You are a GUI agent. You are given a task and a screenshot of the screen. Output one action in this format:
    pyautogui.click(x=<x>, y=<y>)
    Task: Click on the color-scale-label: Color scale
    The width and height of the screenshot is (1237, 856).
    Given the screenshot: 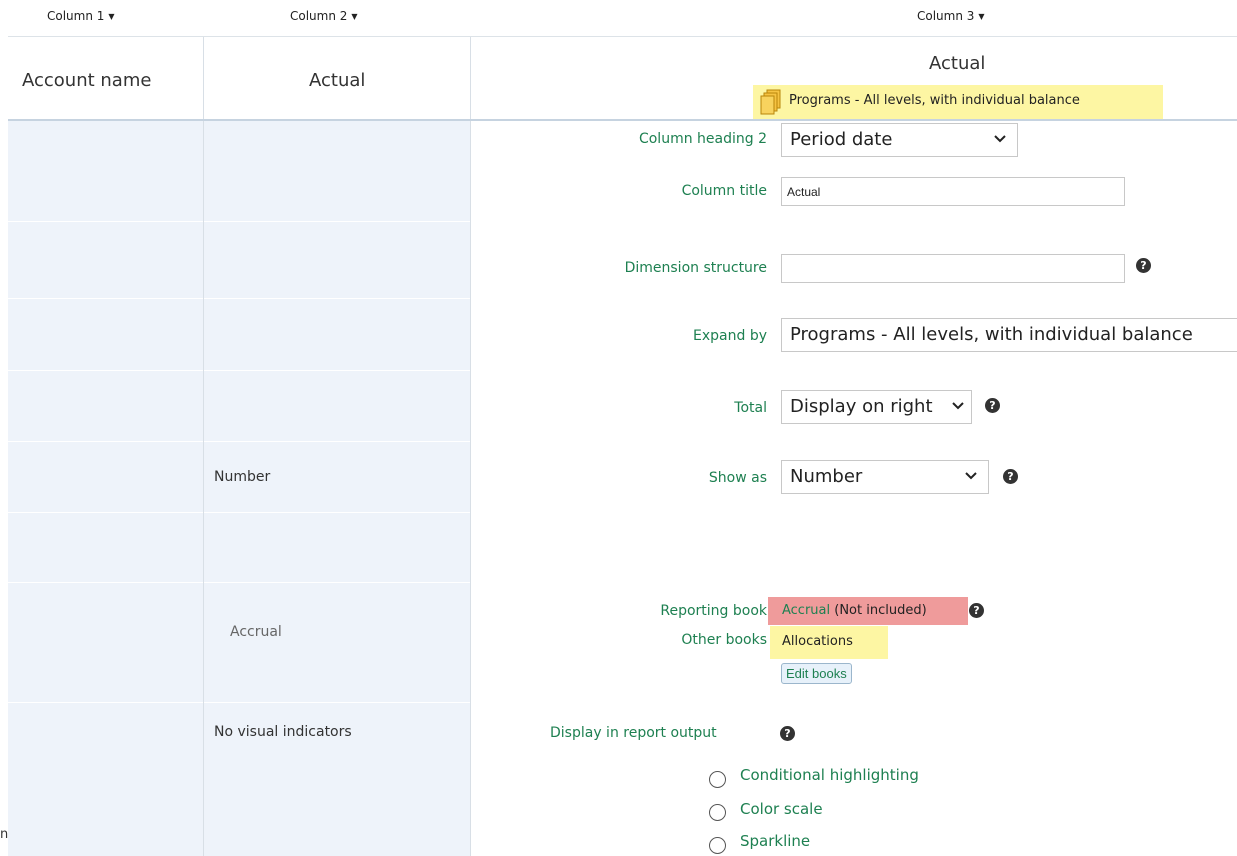 What is the action you would take?
    pyautogui.click(x=781, y=809)
    